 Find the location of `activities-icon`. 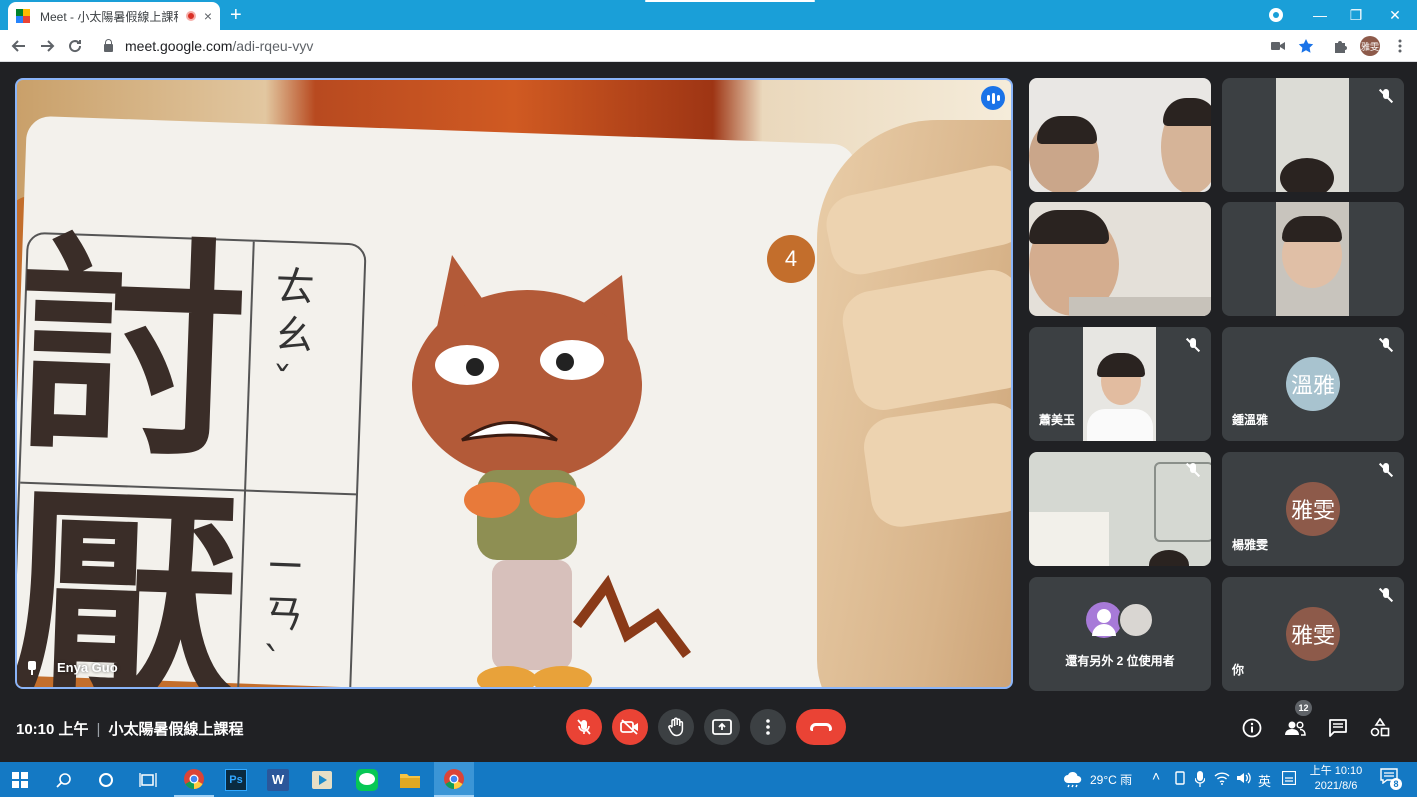

activities-icon is located at coordinates (1380, 727).